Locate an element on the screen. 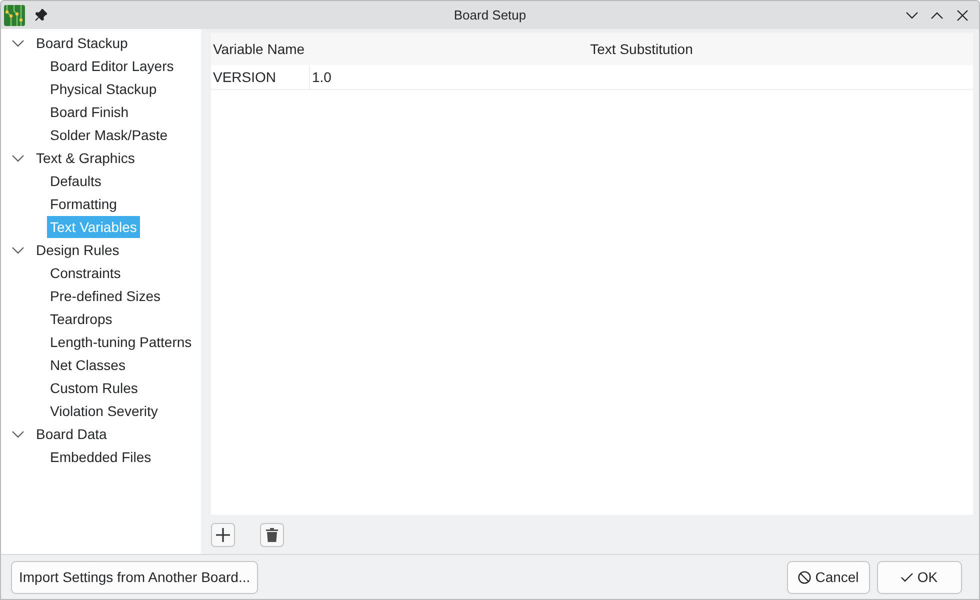  delete-row-button is located at coordinates (272, 534).